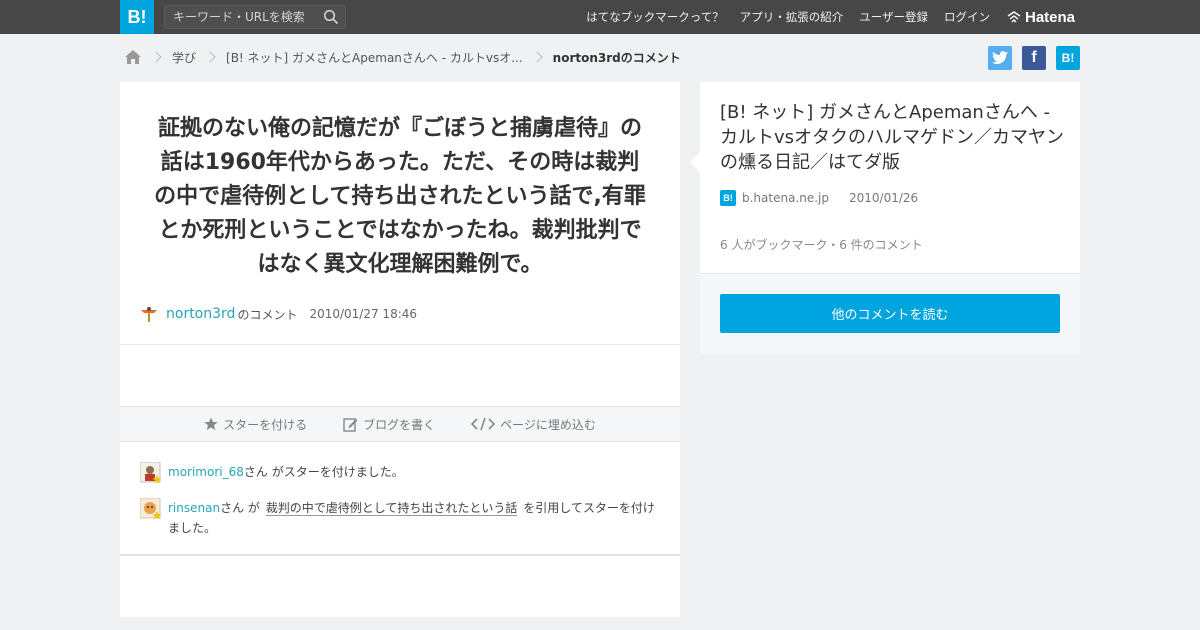  I want to click on entry-card-footer: 他のコメントを読む, so click(890, 313).